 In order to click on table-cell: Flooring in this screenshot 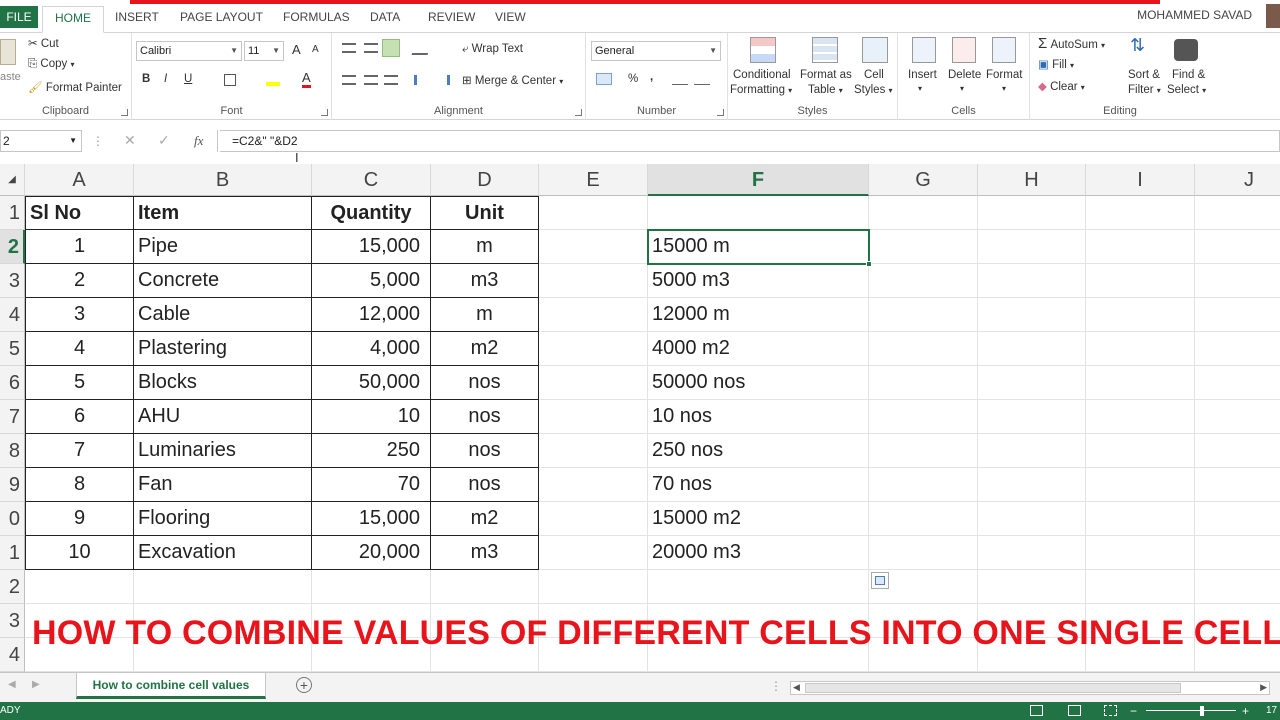, I will do `click(223, 519)`.